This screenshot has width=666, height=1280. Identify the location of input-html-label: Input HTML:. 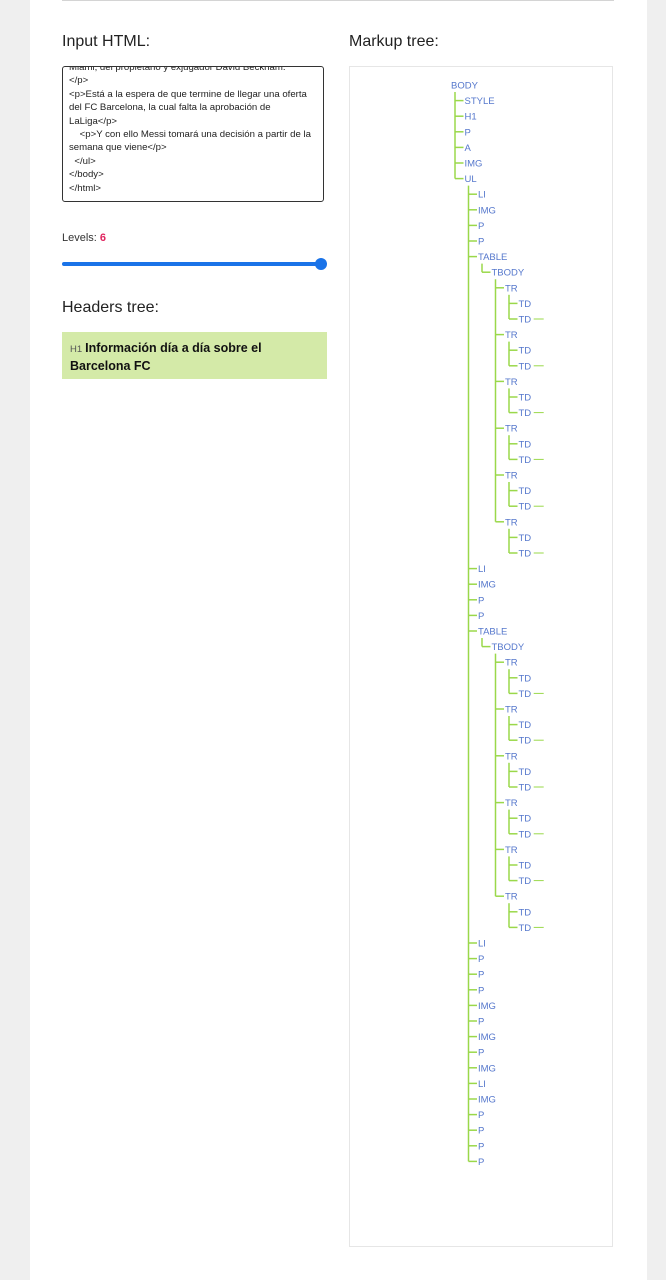
(106, 41).